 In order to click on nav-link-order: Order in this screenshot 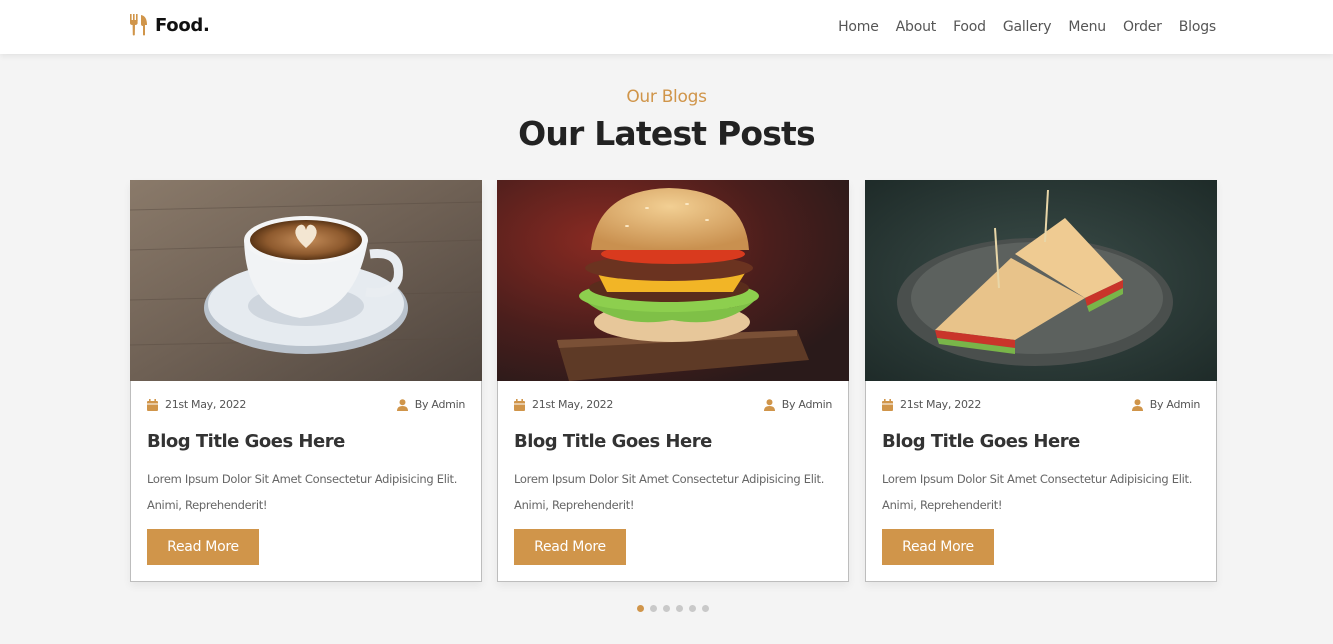, I will do `click(1142, 27)`.